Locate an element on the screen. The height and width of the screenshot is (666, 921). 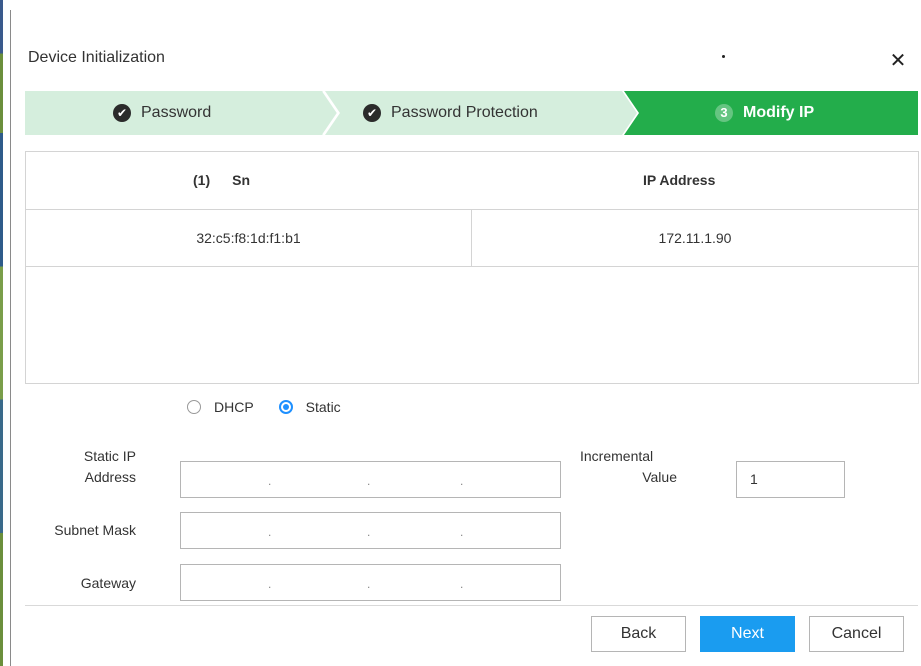
subnet-mask-input: . . . is located at coordinates (370, 530).